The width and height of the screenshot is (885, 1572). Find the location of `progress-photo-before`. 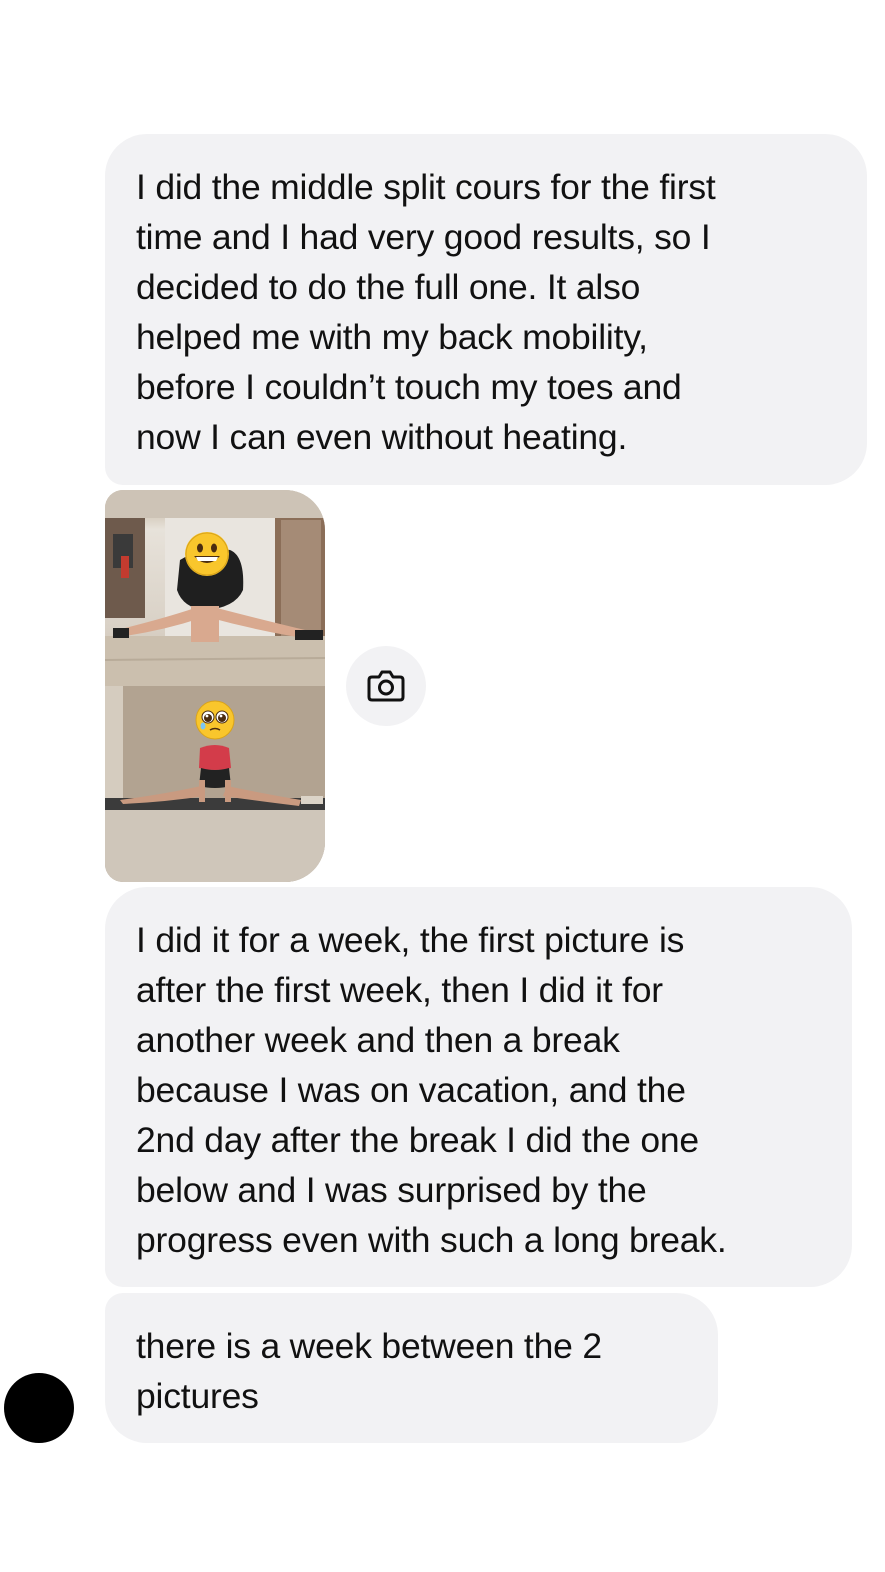

progress-photo-before is located at coordinates (215, 588).